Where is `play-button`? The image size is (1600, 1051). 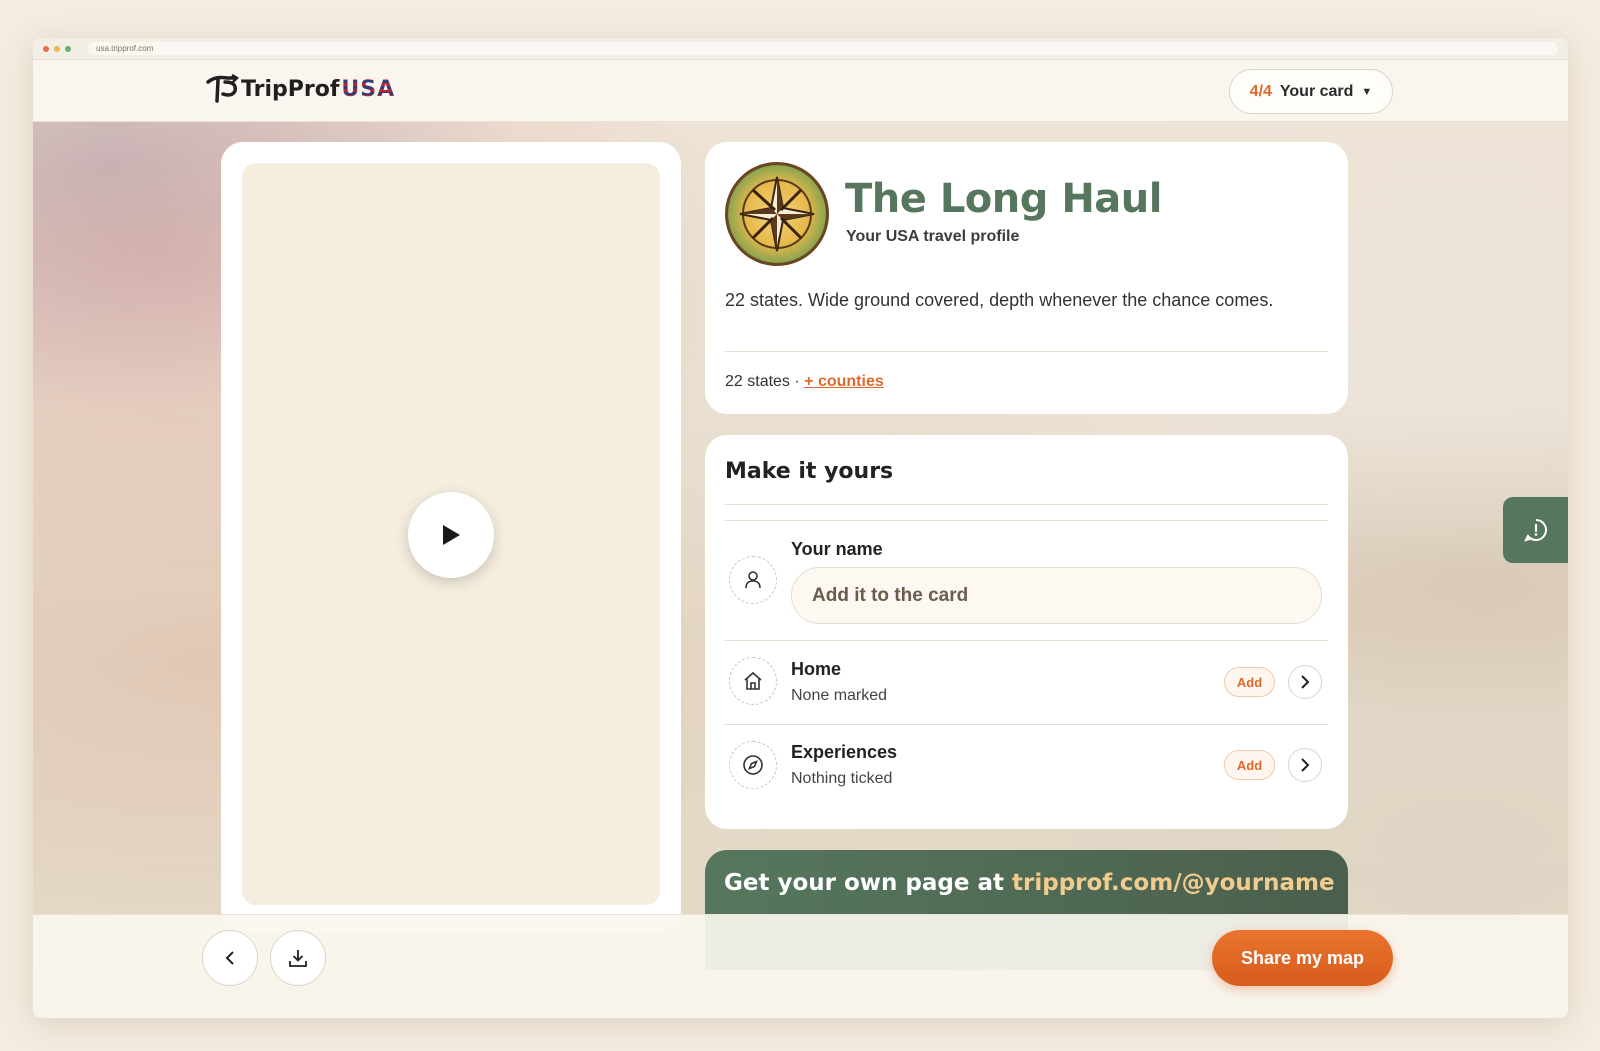 play-button is located at coordinates (451, 535).